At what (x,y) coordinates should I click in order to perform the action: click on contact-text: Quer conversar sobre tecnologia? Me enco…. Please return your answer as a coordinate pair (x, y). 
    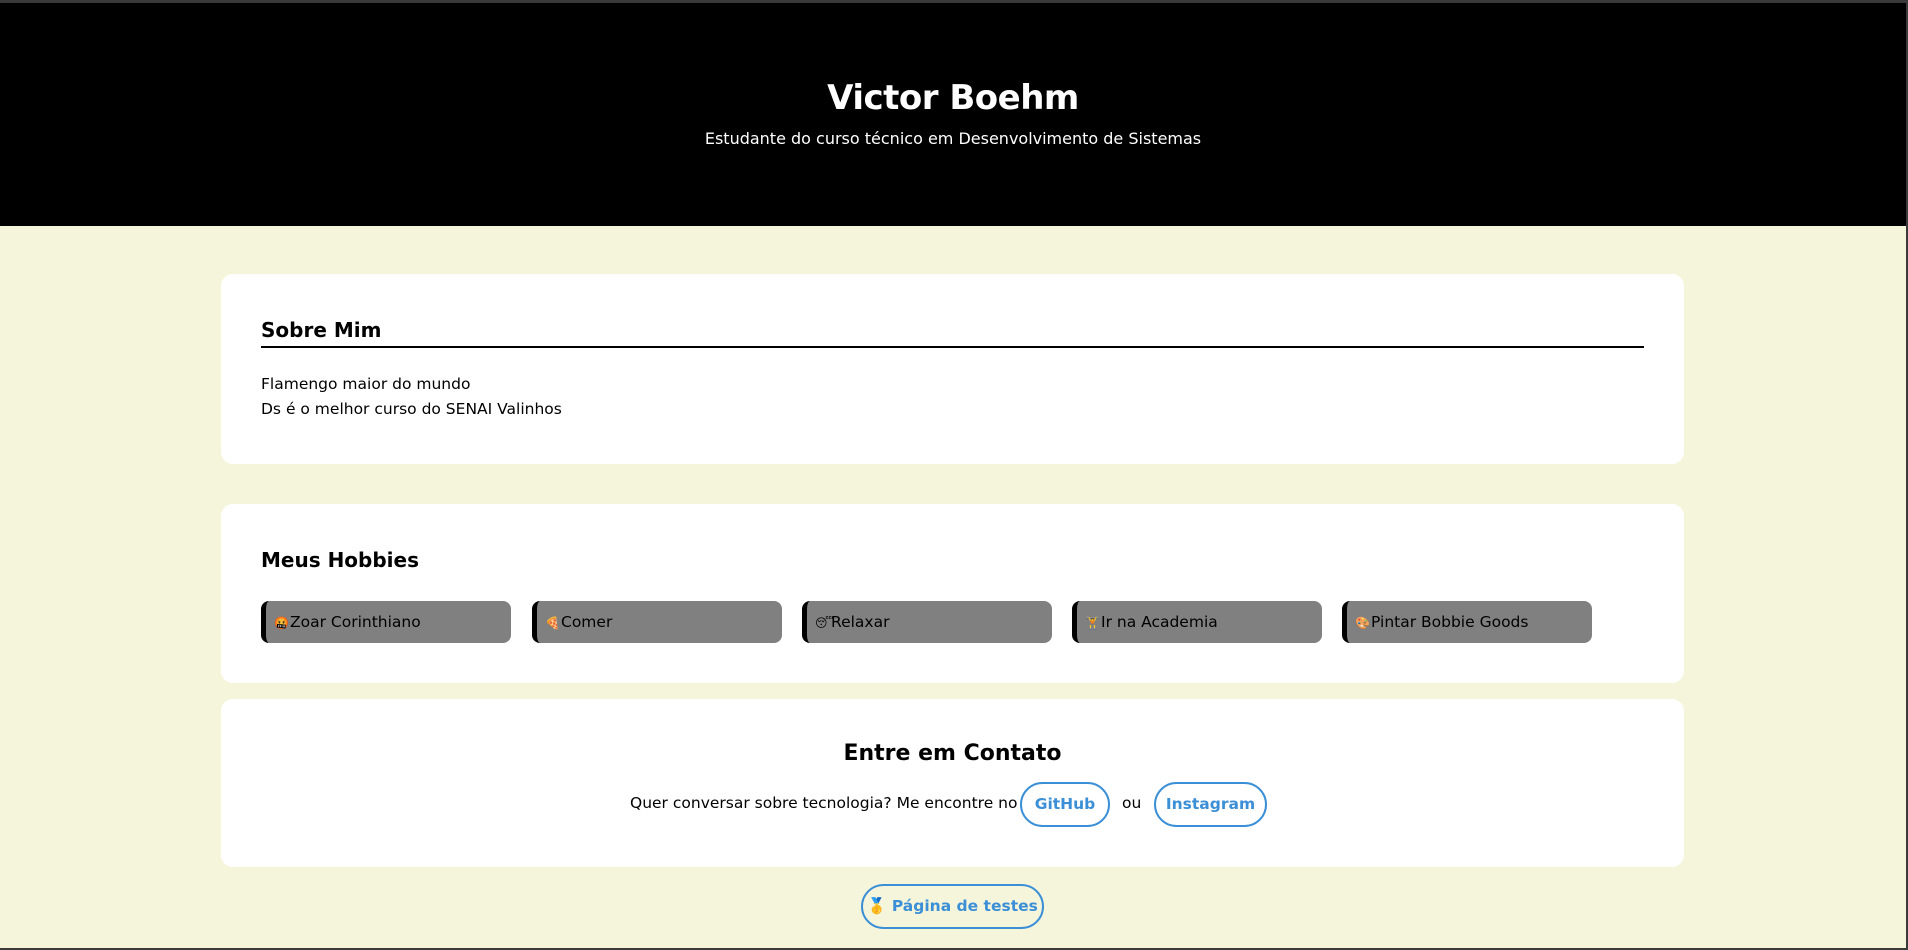
    Looking at the image, I should click on (824, 803).